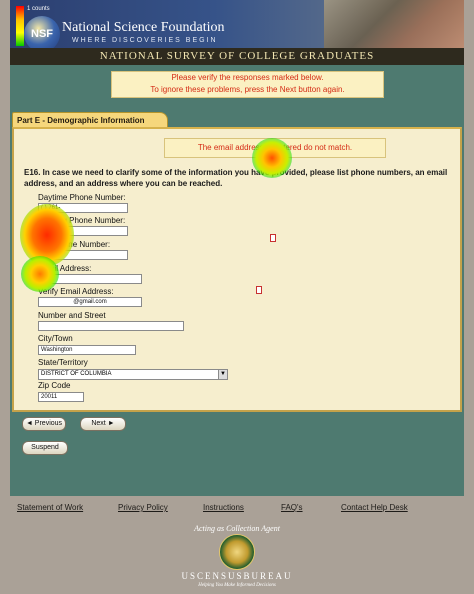 This screenshot has height=594, width=474. Describe the element at coordinates (76, 291) in the screenshot. I see `verify-email-label: Verify Email Address:` at that location.